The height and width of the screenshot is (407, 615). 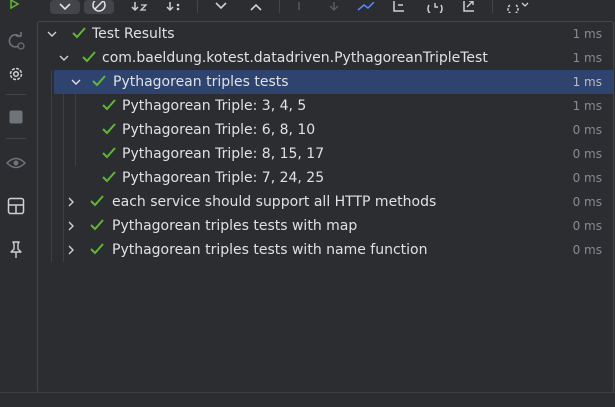 I want to click on tree-row-test-group: Pythagorean triples tests 1 ms, so click(x=333, y=82).